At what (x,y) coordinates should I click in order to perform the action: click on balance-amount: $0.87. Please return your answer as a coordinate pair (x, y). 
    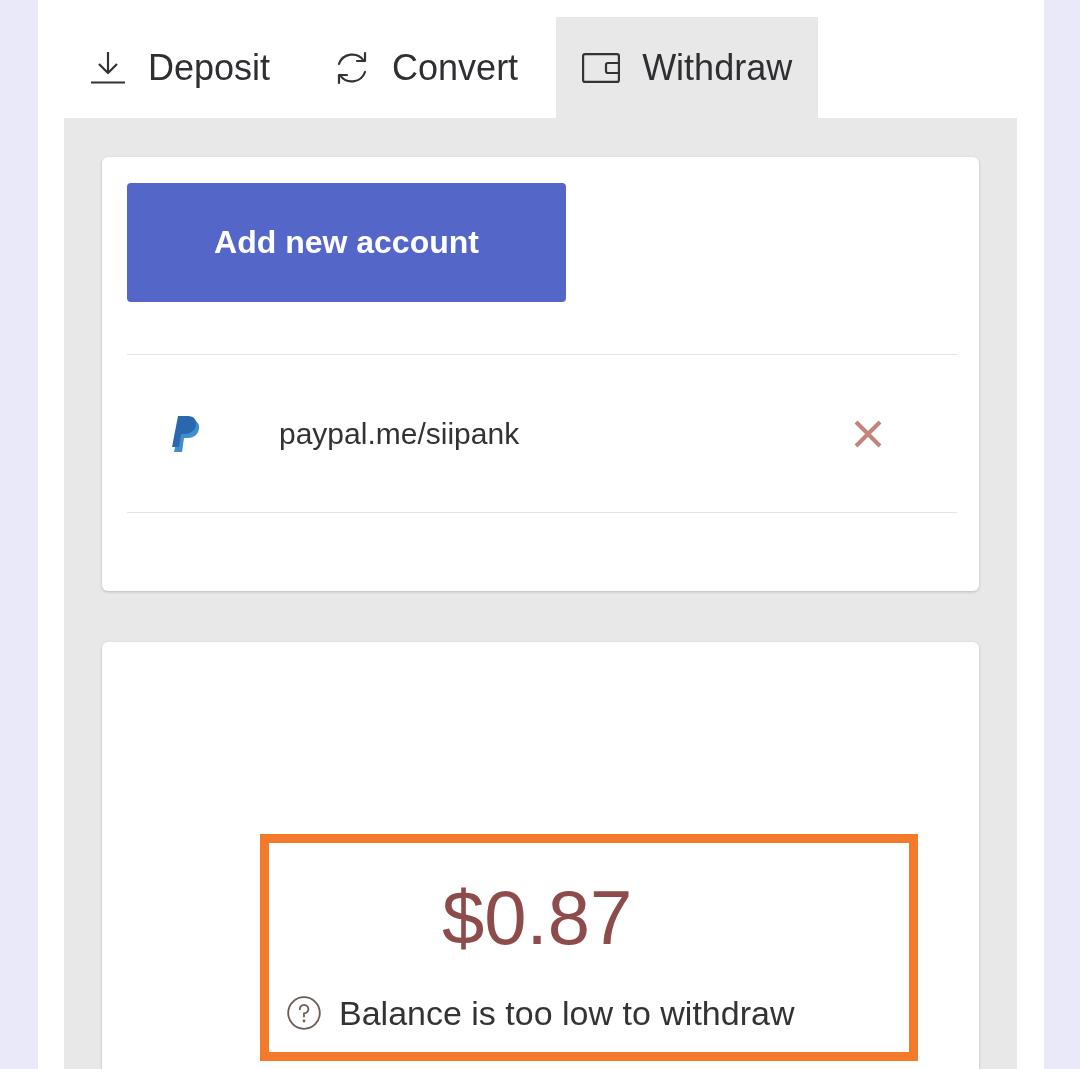
    Looking at the image, I should click on (537, 917).